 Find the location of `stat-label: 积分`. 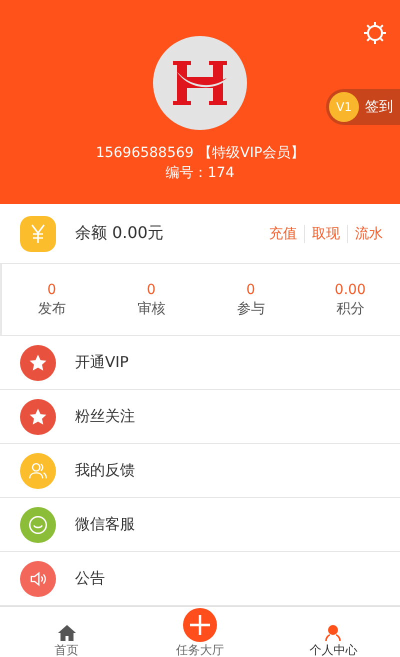

stat-label: 积分 is located at coordinates (350, 309).